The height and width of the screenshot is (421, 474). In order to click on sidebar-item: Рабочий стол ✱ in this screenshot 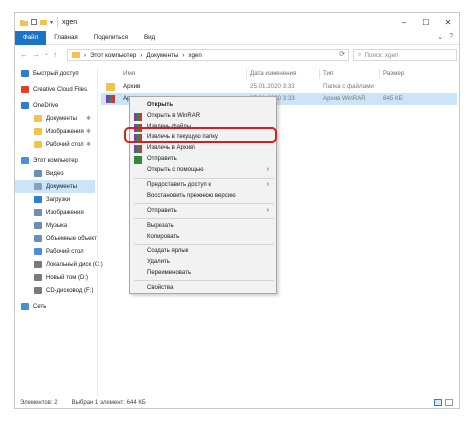, I will do `click(55, 144)`.